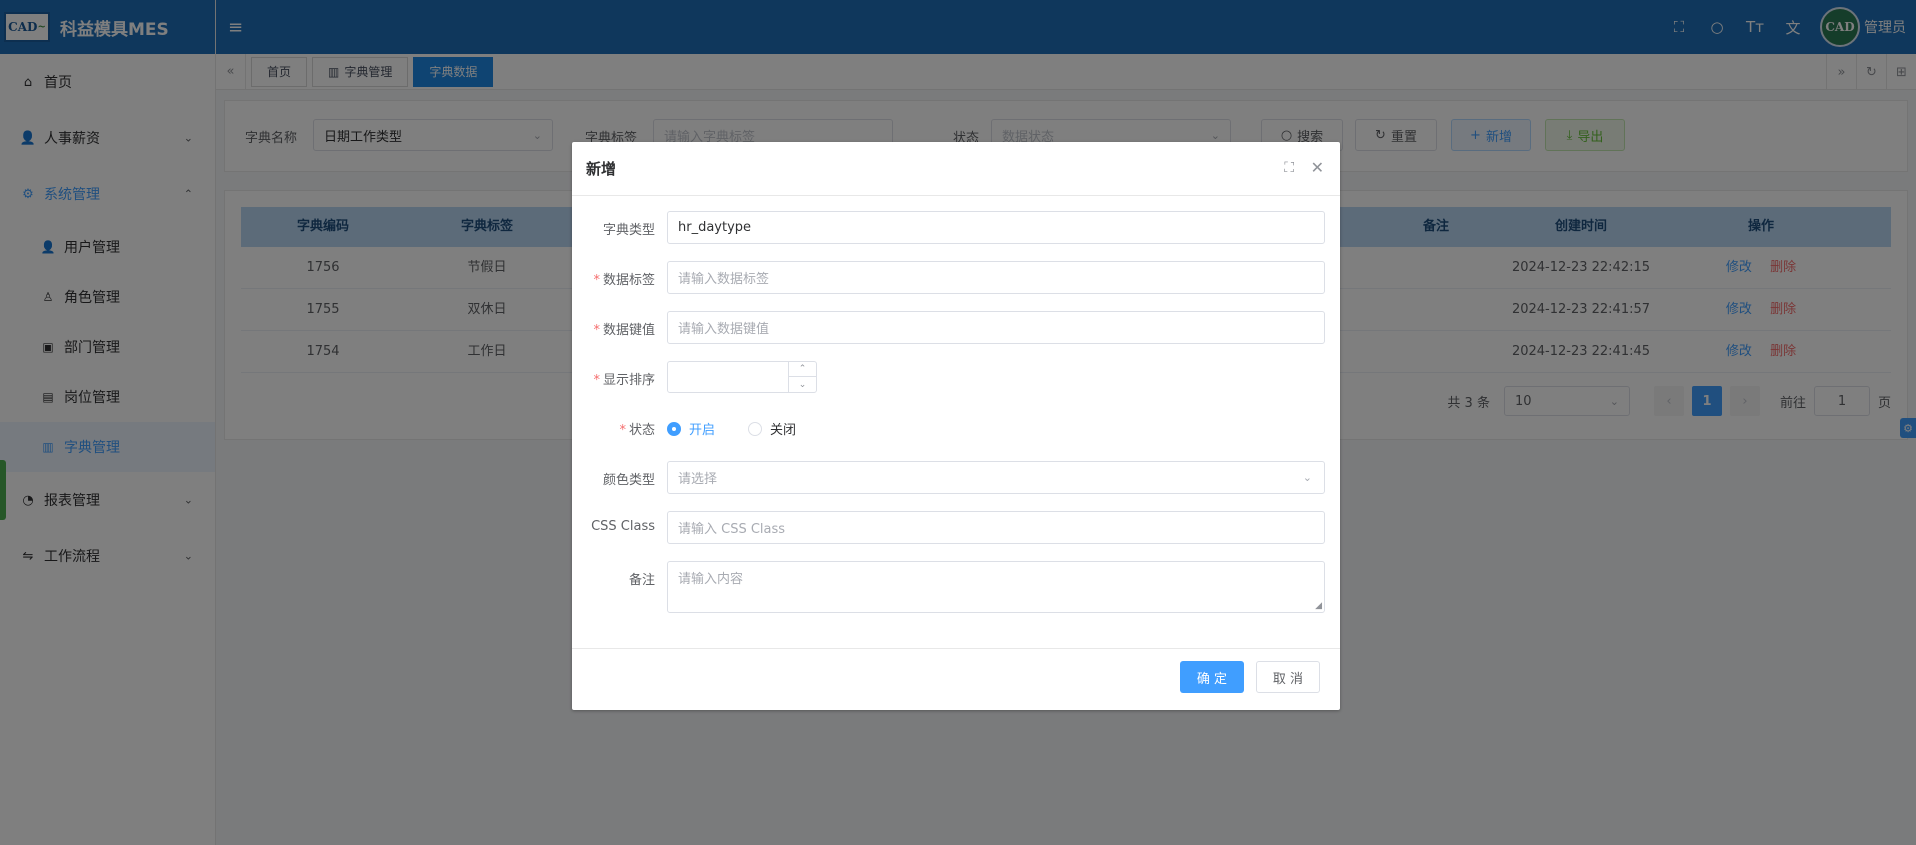 This screenshot has height=845, width=1916. Describe the element at coordinates (956, 378) in the screenshot. I see `field-sort: * 显示排序 ⌃ ⌄` at that location.